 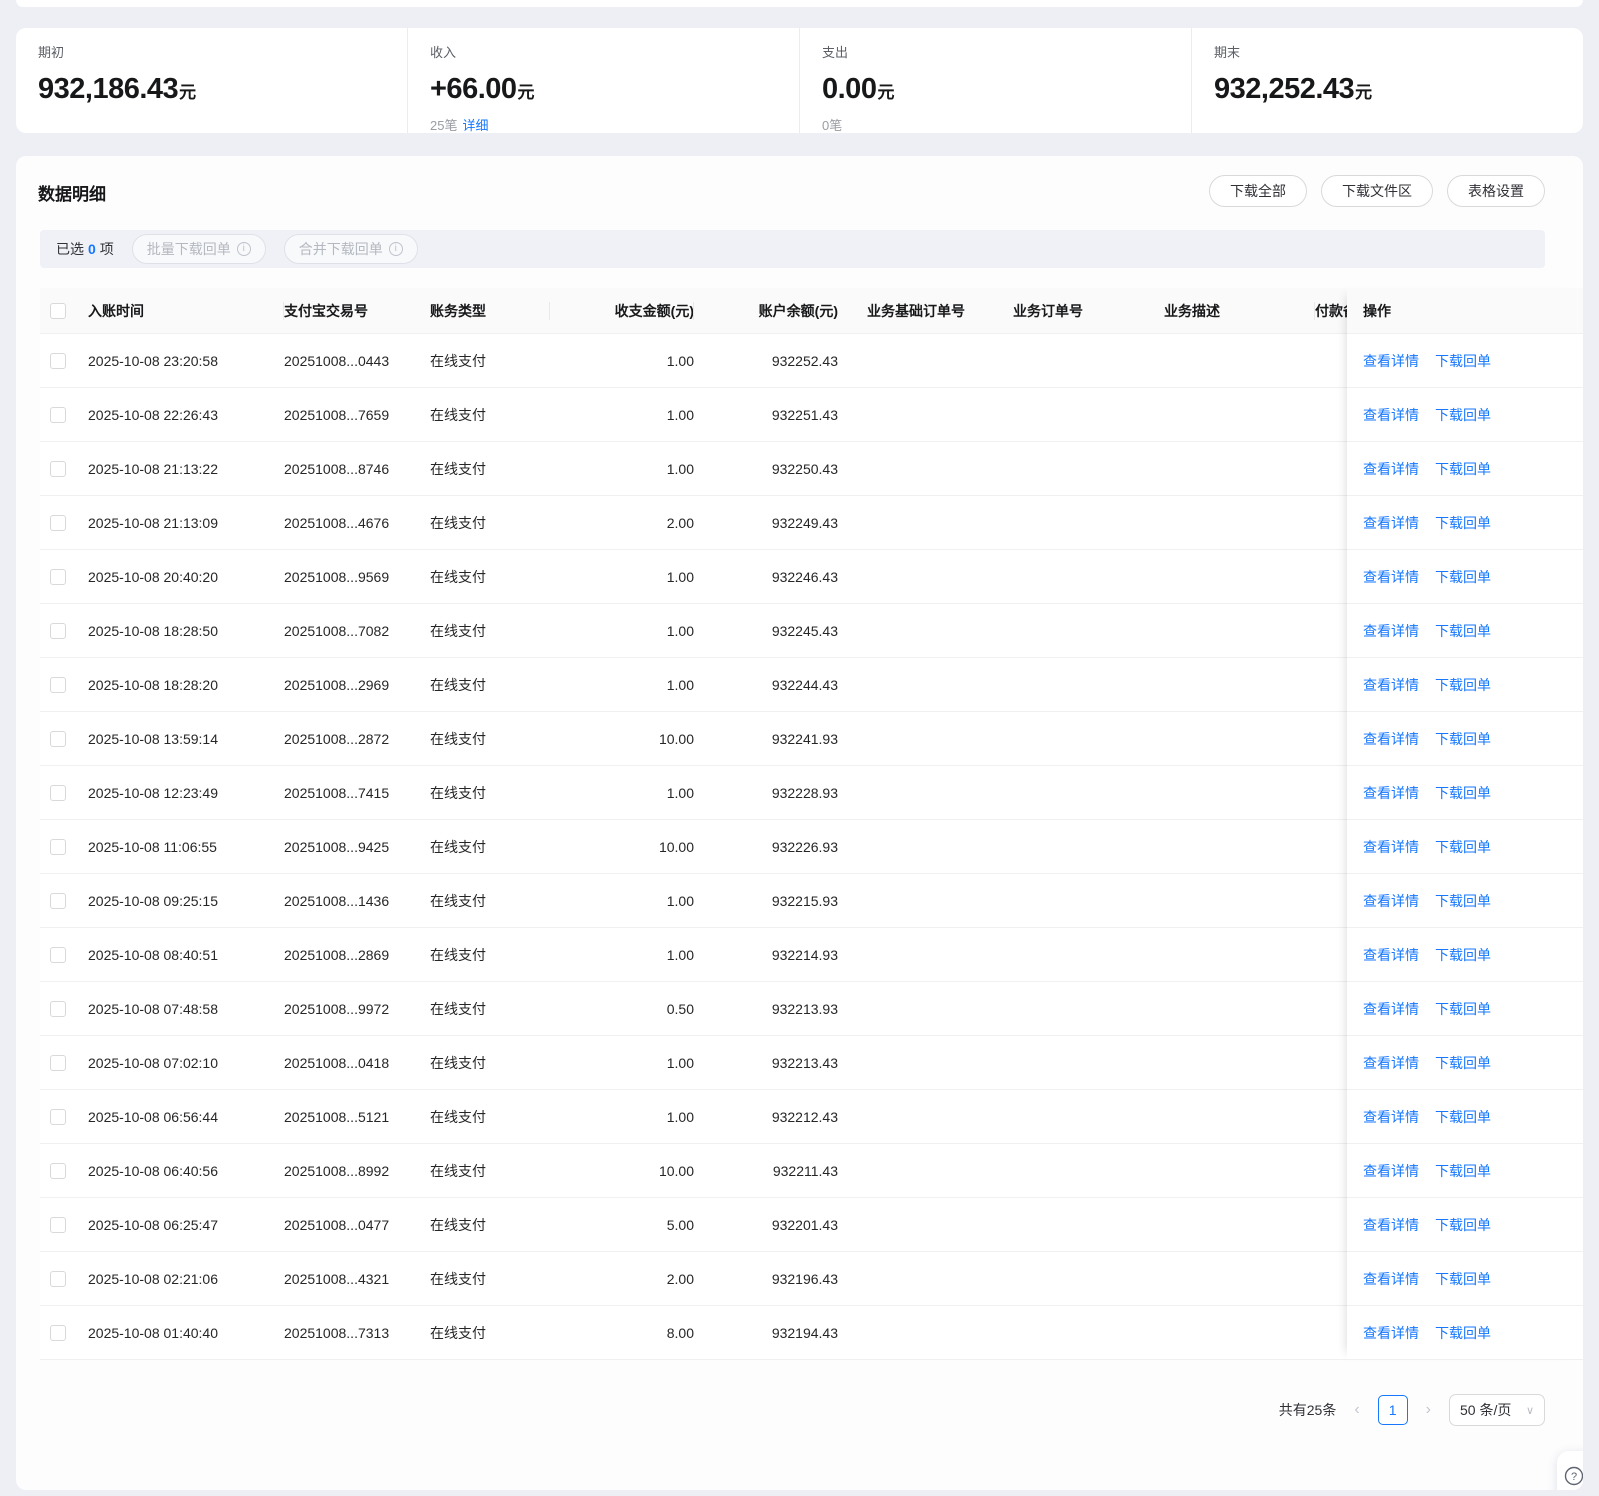 What do you see at coordinates (1497, 1410) in the screenshot?
I see `page-size-select: 50 条/页 ∨` at bounding box center [1497, 1410].